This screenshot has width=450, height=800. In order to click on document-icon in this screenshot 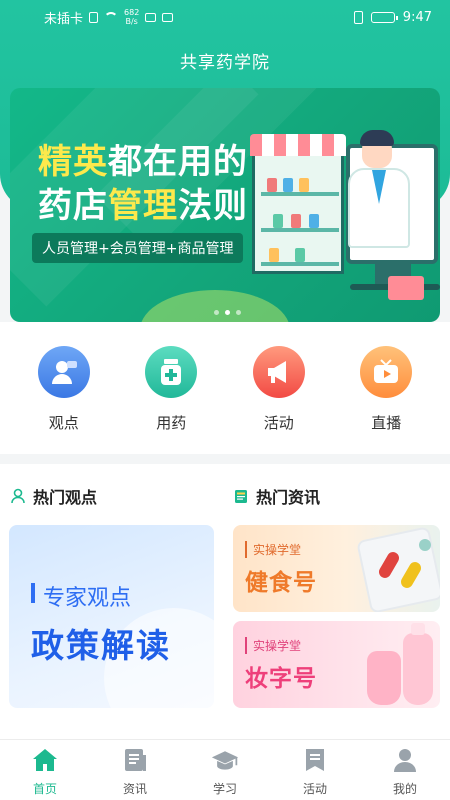, I will do `click(135, 760)`.